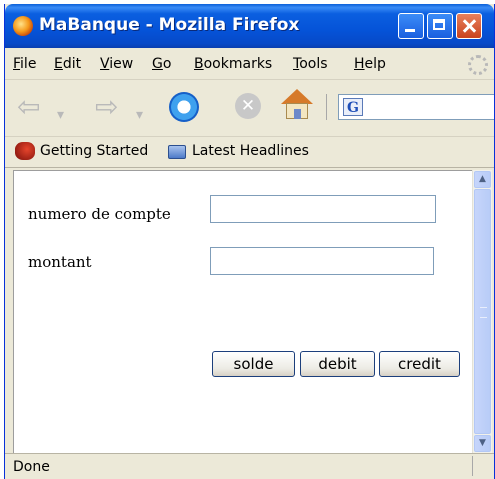 This screenshot has height=479, width=495. I want to click on window-title: MaBanque - Mozilla Firefox, so click(169, 25).